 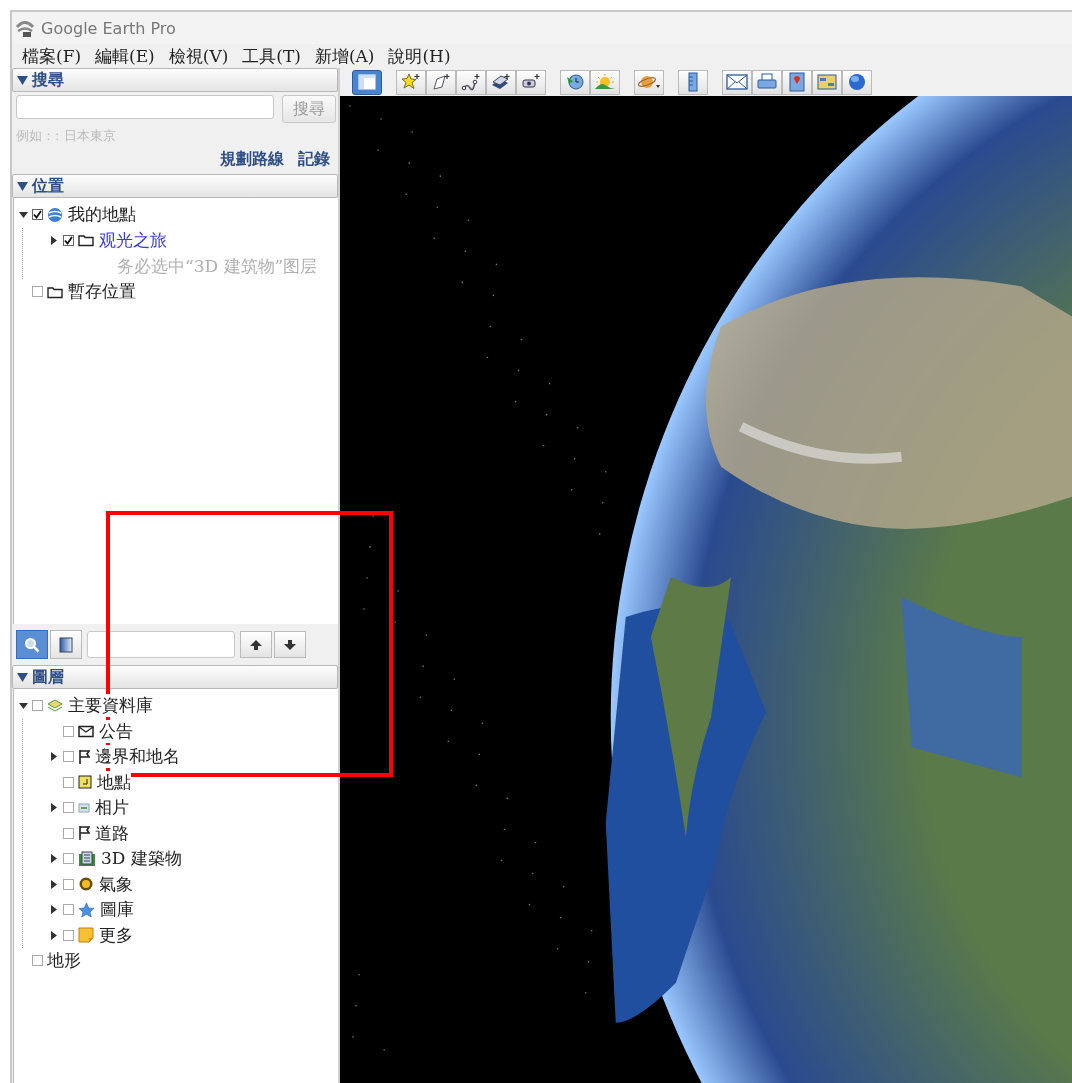 I want to click on sunrise-icon, so click(x=605, y=82).